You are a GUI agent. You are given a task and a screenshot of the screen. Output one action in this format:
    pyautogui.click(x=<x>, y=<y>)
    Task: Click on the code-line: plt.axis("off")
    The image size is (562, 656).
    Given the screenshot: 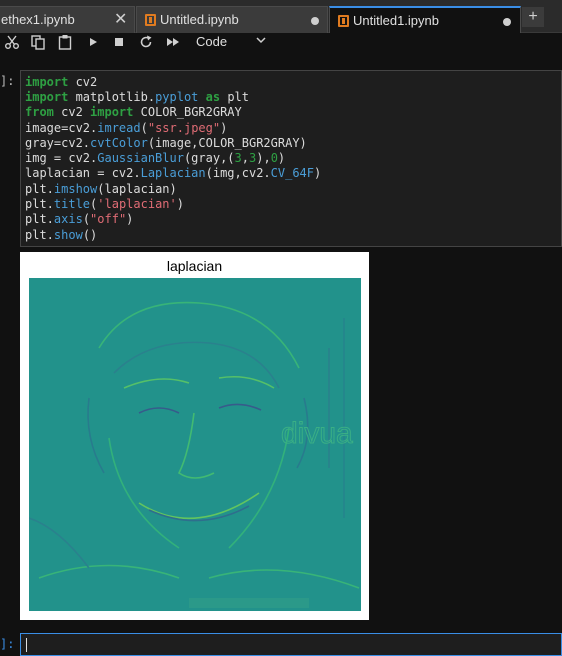 What is the action you would take?
    pyautogui.click(x=79, y=219)
    